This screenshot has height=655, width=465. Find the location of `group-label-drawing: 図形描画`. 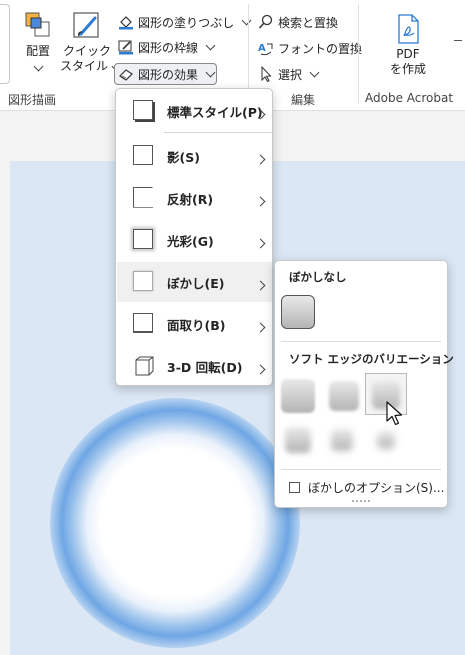

group-label-drawing: 図形描画 is located at coordinates (32, 100).